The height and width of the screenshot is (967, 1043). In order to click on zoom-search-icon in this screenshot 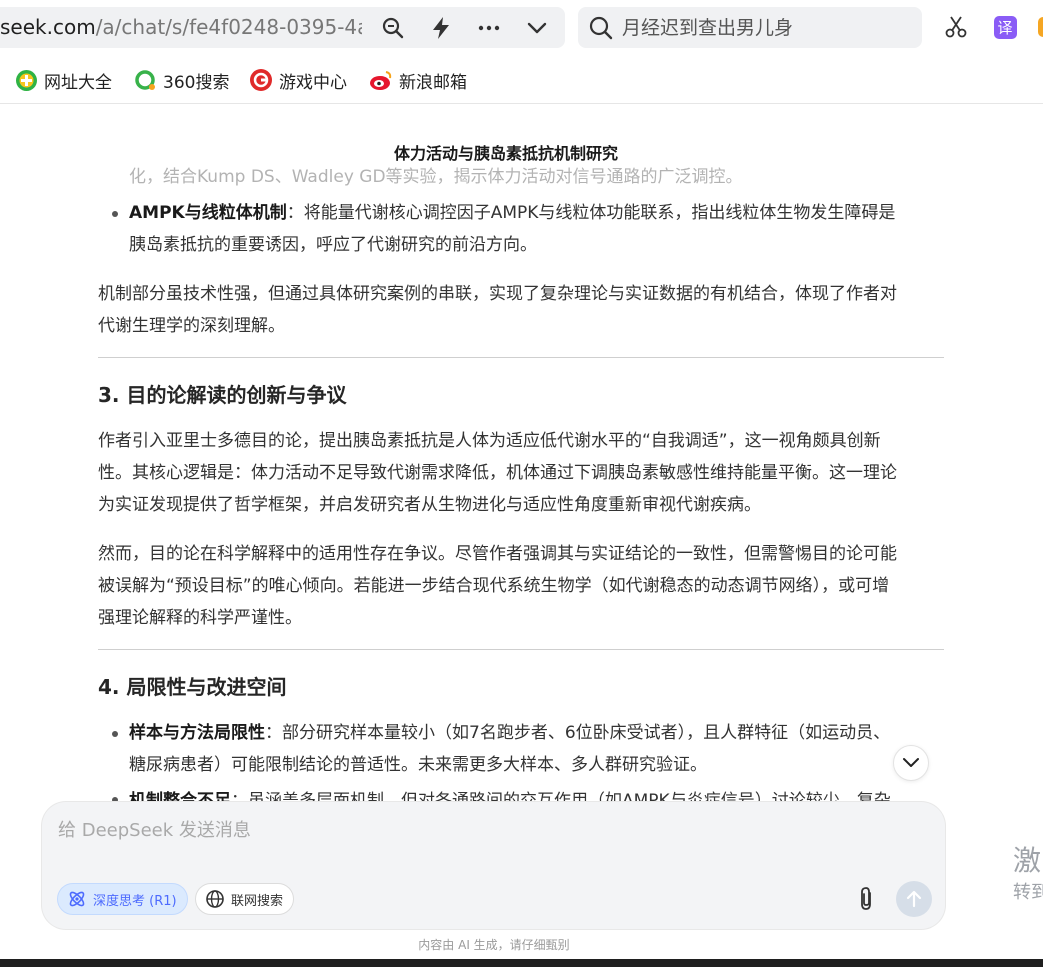, I will do `click(393, 28)`.